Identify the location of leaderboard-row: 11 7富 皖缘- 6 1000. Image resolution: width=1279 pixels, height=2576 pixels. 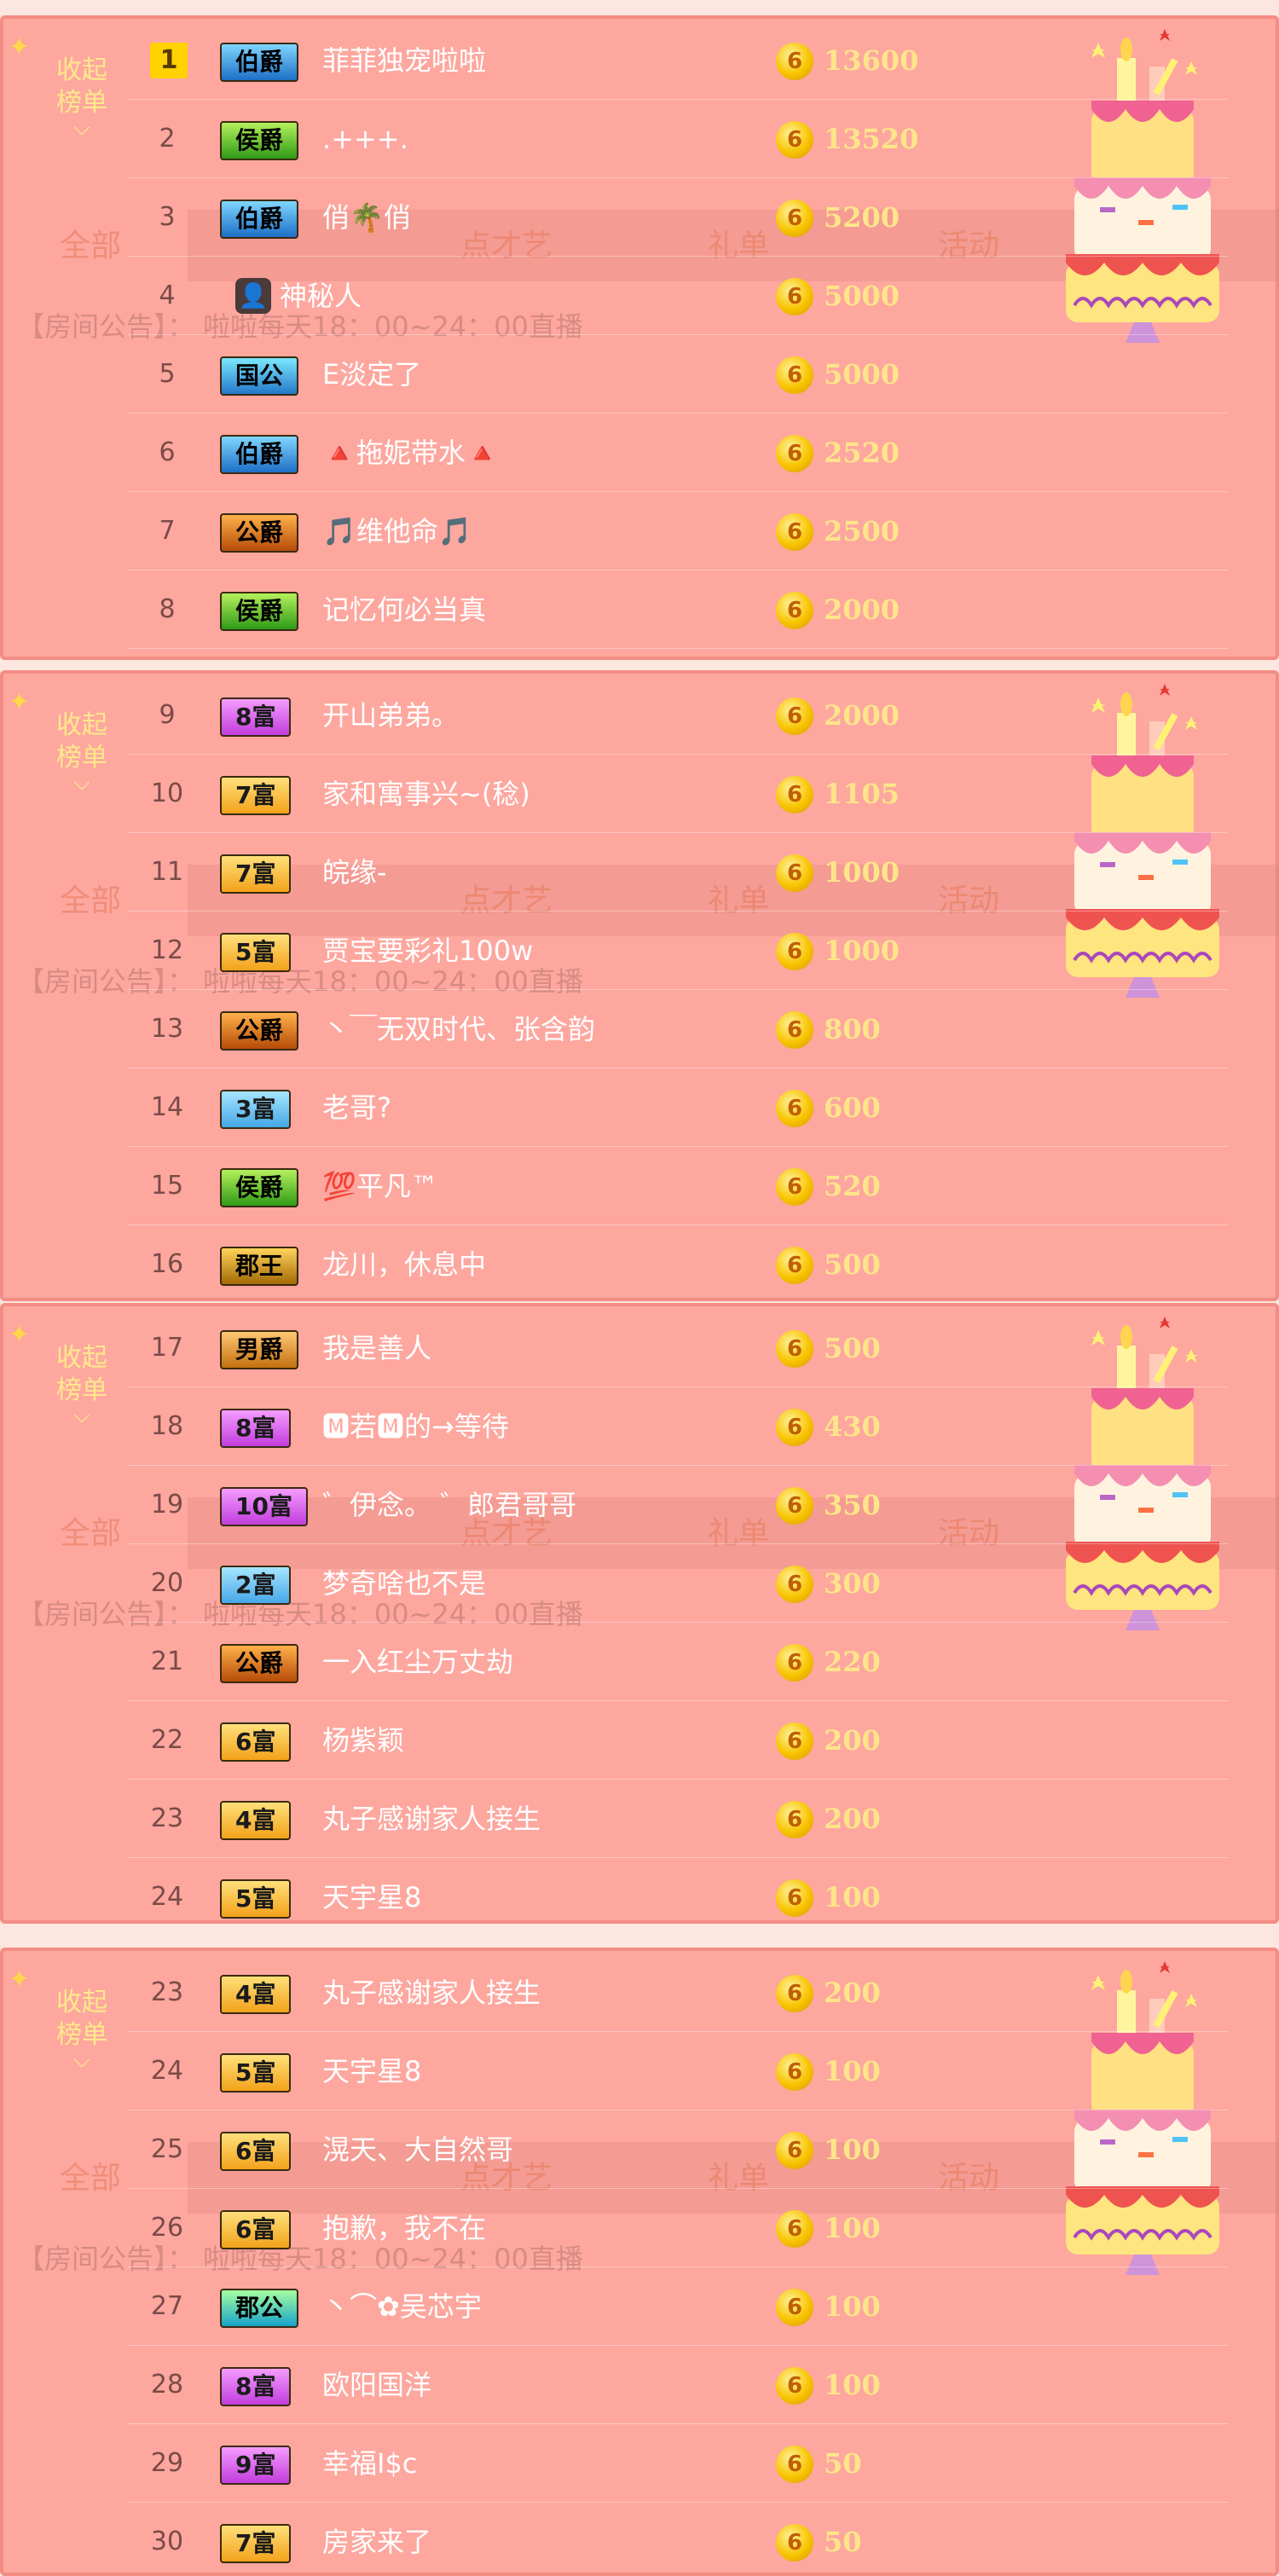
(678, 873).